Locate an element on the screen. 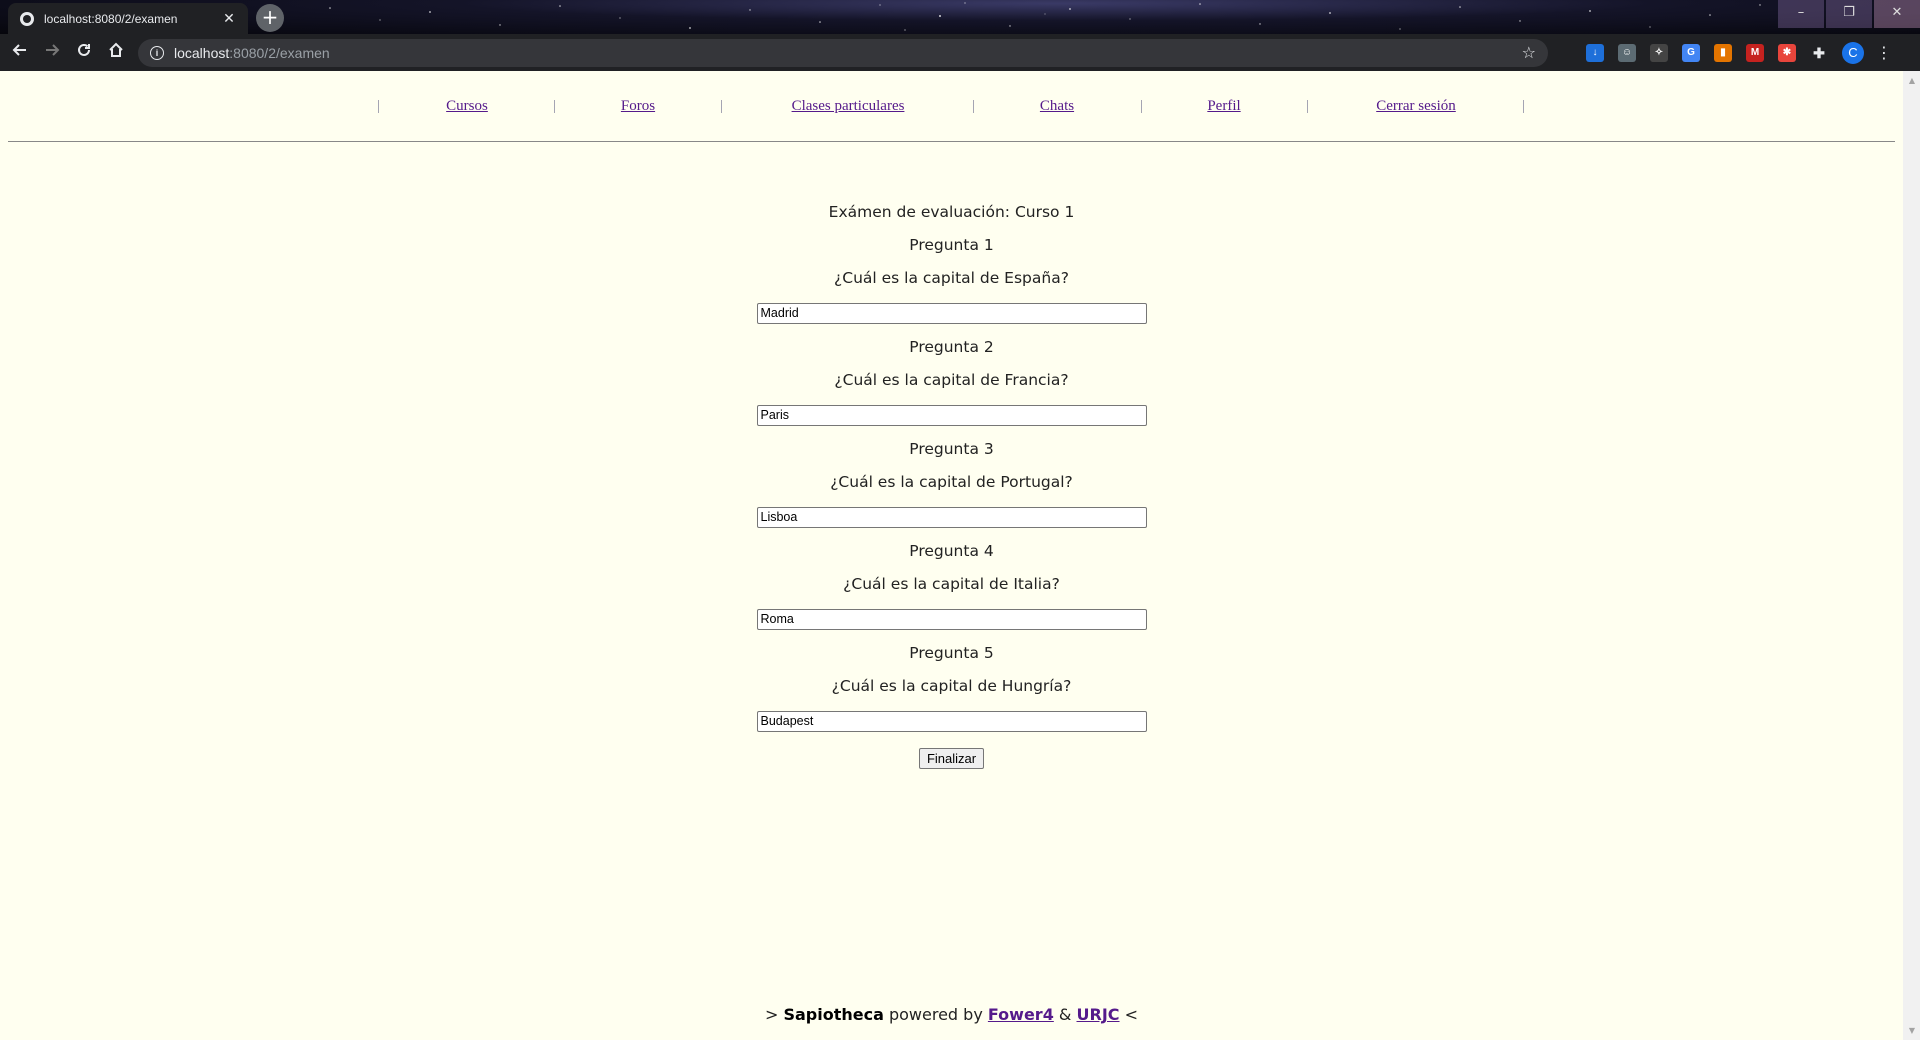  puzzle-extensions-icon: ✚ is located at coordinates (1819, 52).